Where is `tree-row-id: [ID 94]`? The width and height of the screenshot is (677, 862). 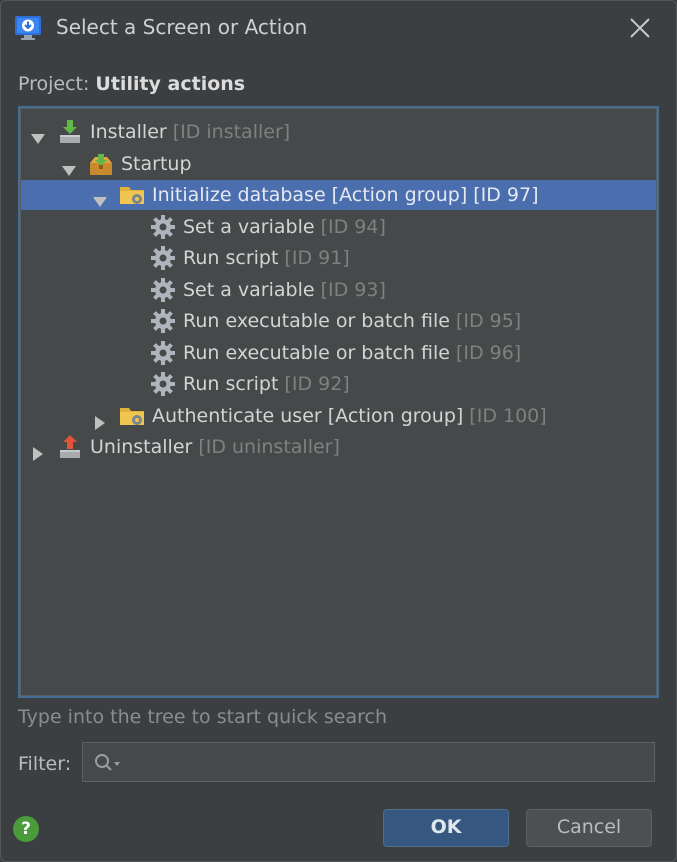 tree-row-id: [ID 94] is located at coordinates (353, 227).